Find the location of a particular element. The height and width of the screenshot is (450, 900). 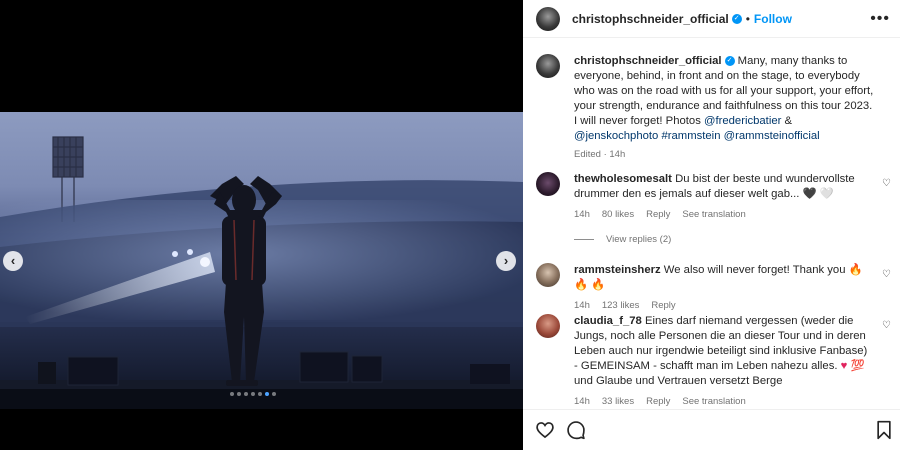

author-username: christophschneider_official is located at coordinates (650, 19).